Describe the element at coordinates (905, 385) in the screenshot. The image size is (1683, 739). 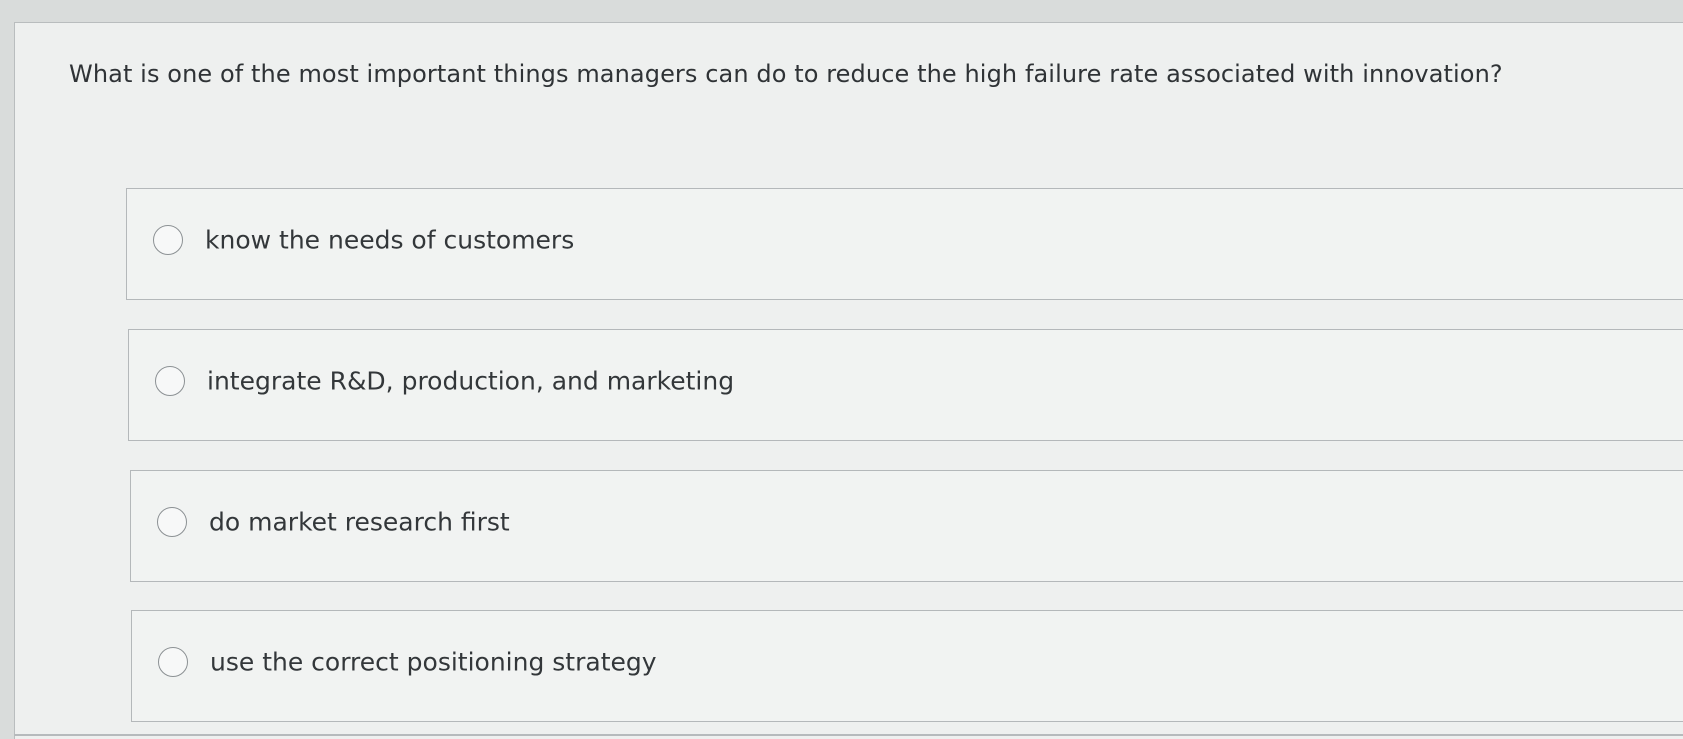
I see `answer-option: integrate R&D, production, and marketing` at that location.